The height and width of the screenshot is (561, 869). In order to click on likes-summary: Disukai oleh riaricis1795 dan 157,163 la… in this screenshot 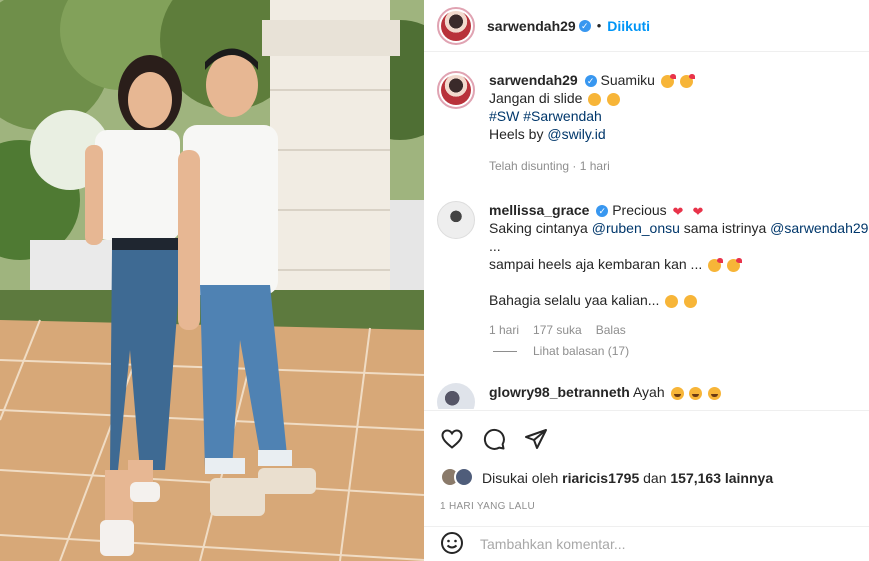, I will do `click(606, 478)`.